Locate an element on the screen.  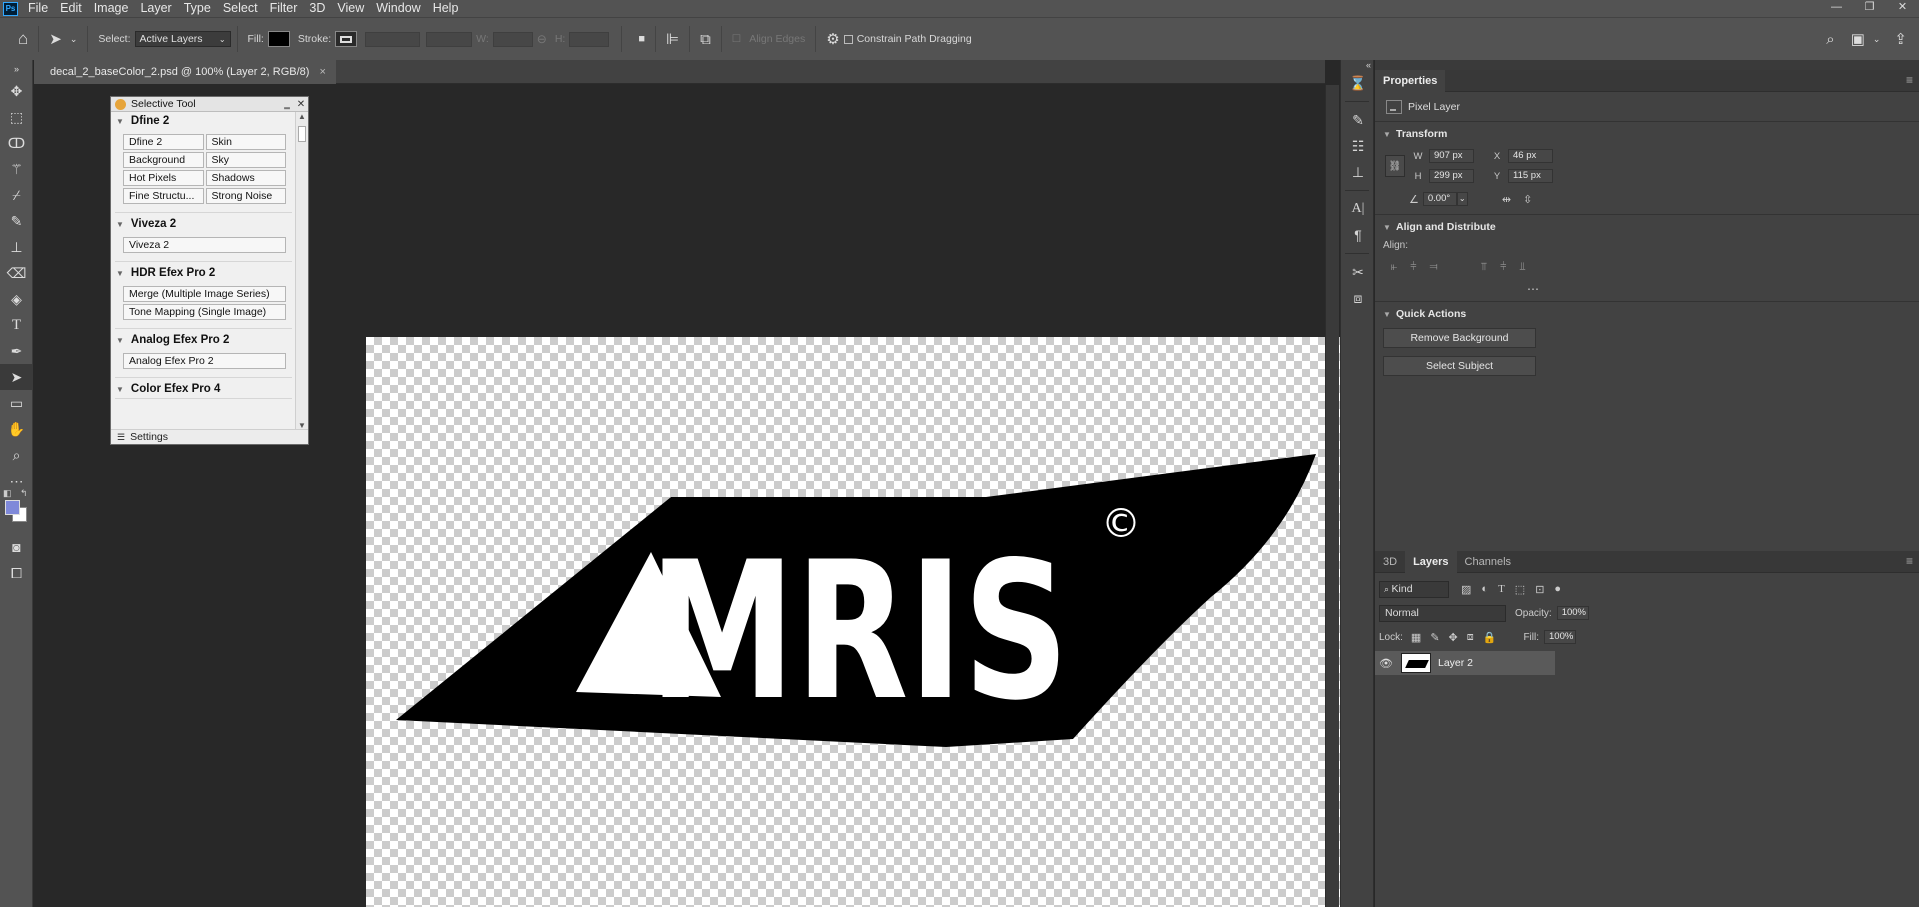
collapse-toolbar-icon: » is located at coordinates (16, 69).